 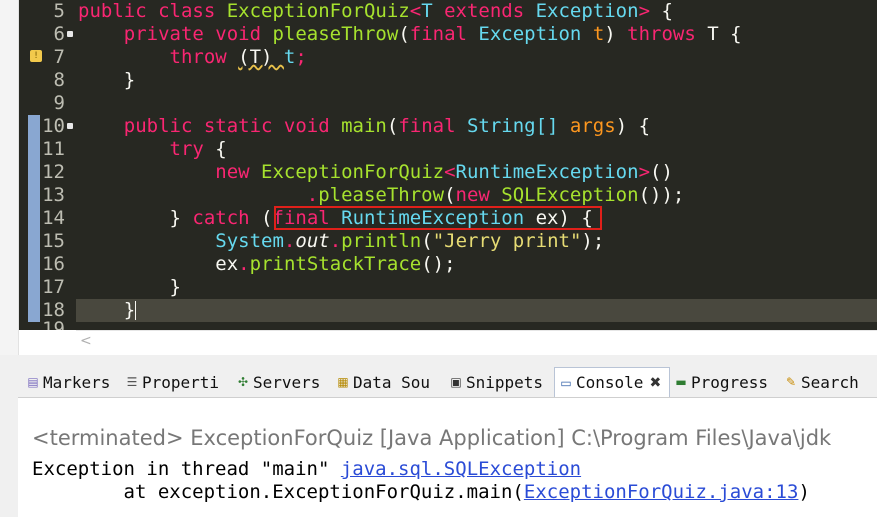 I want to click on exception-link: java.sql.SQLException, so click(x=461, y=469).